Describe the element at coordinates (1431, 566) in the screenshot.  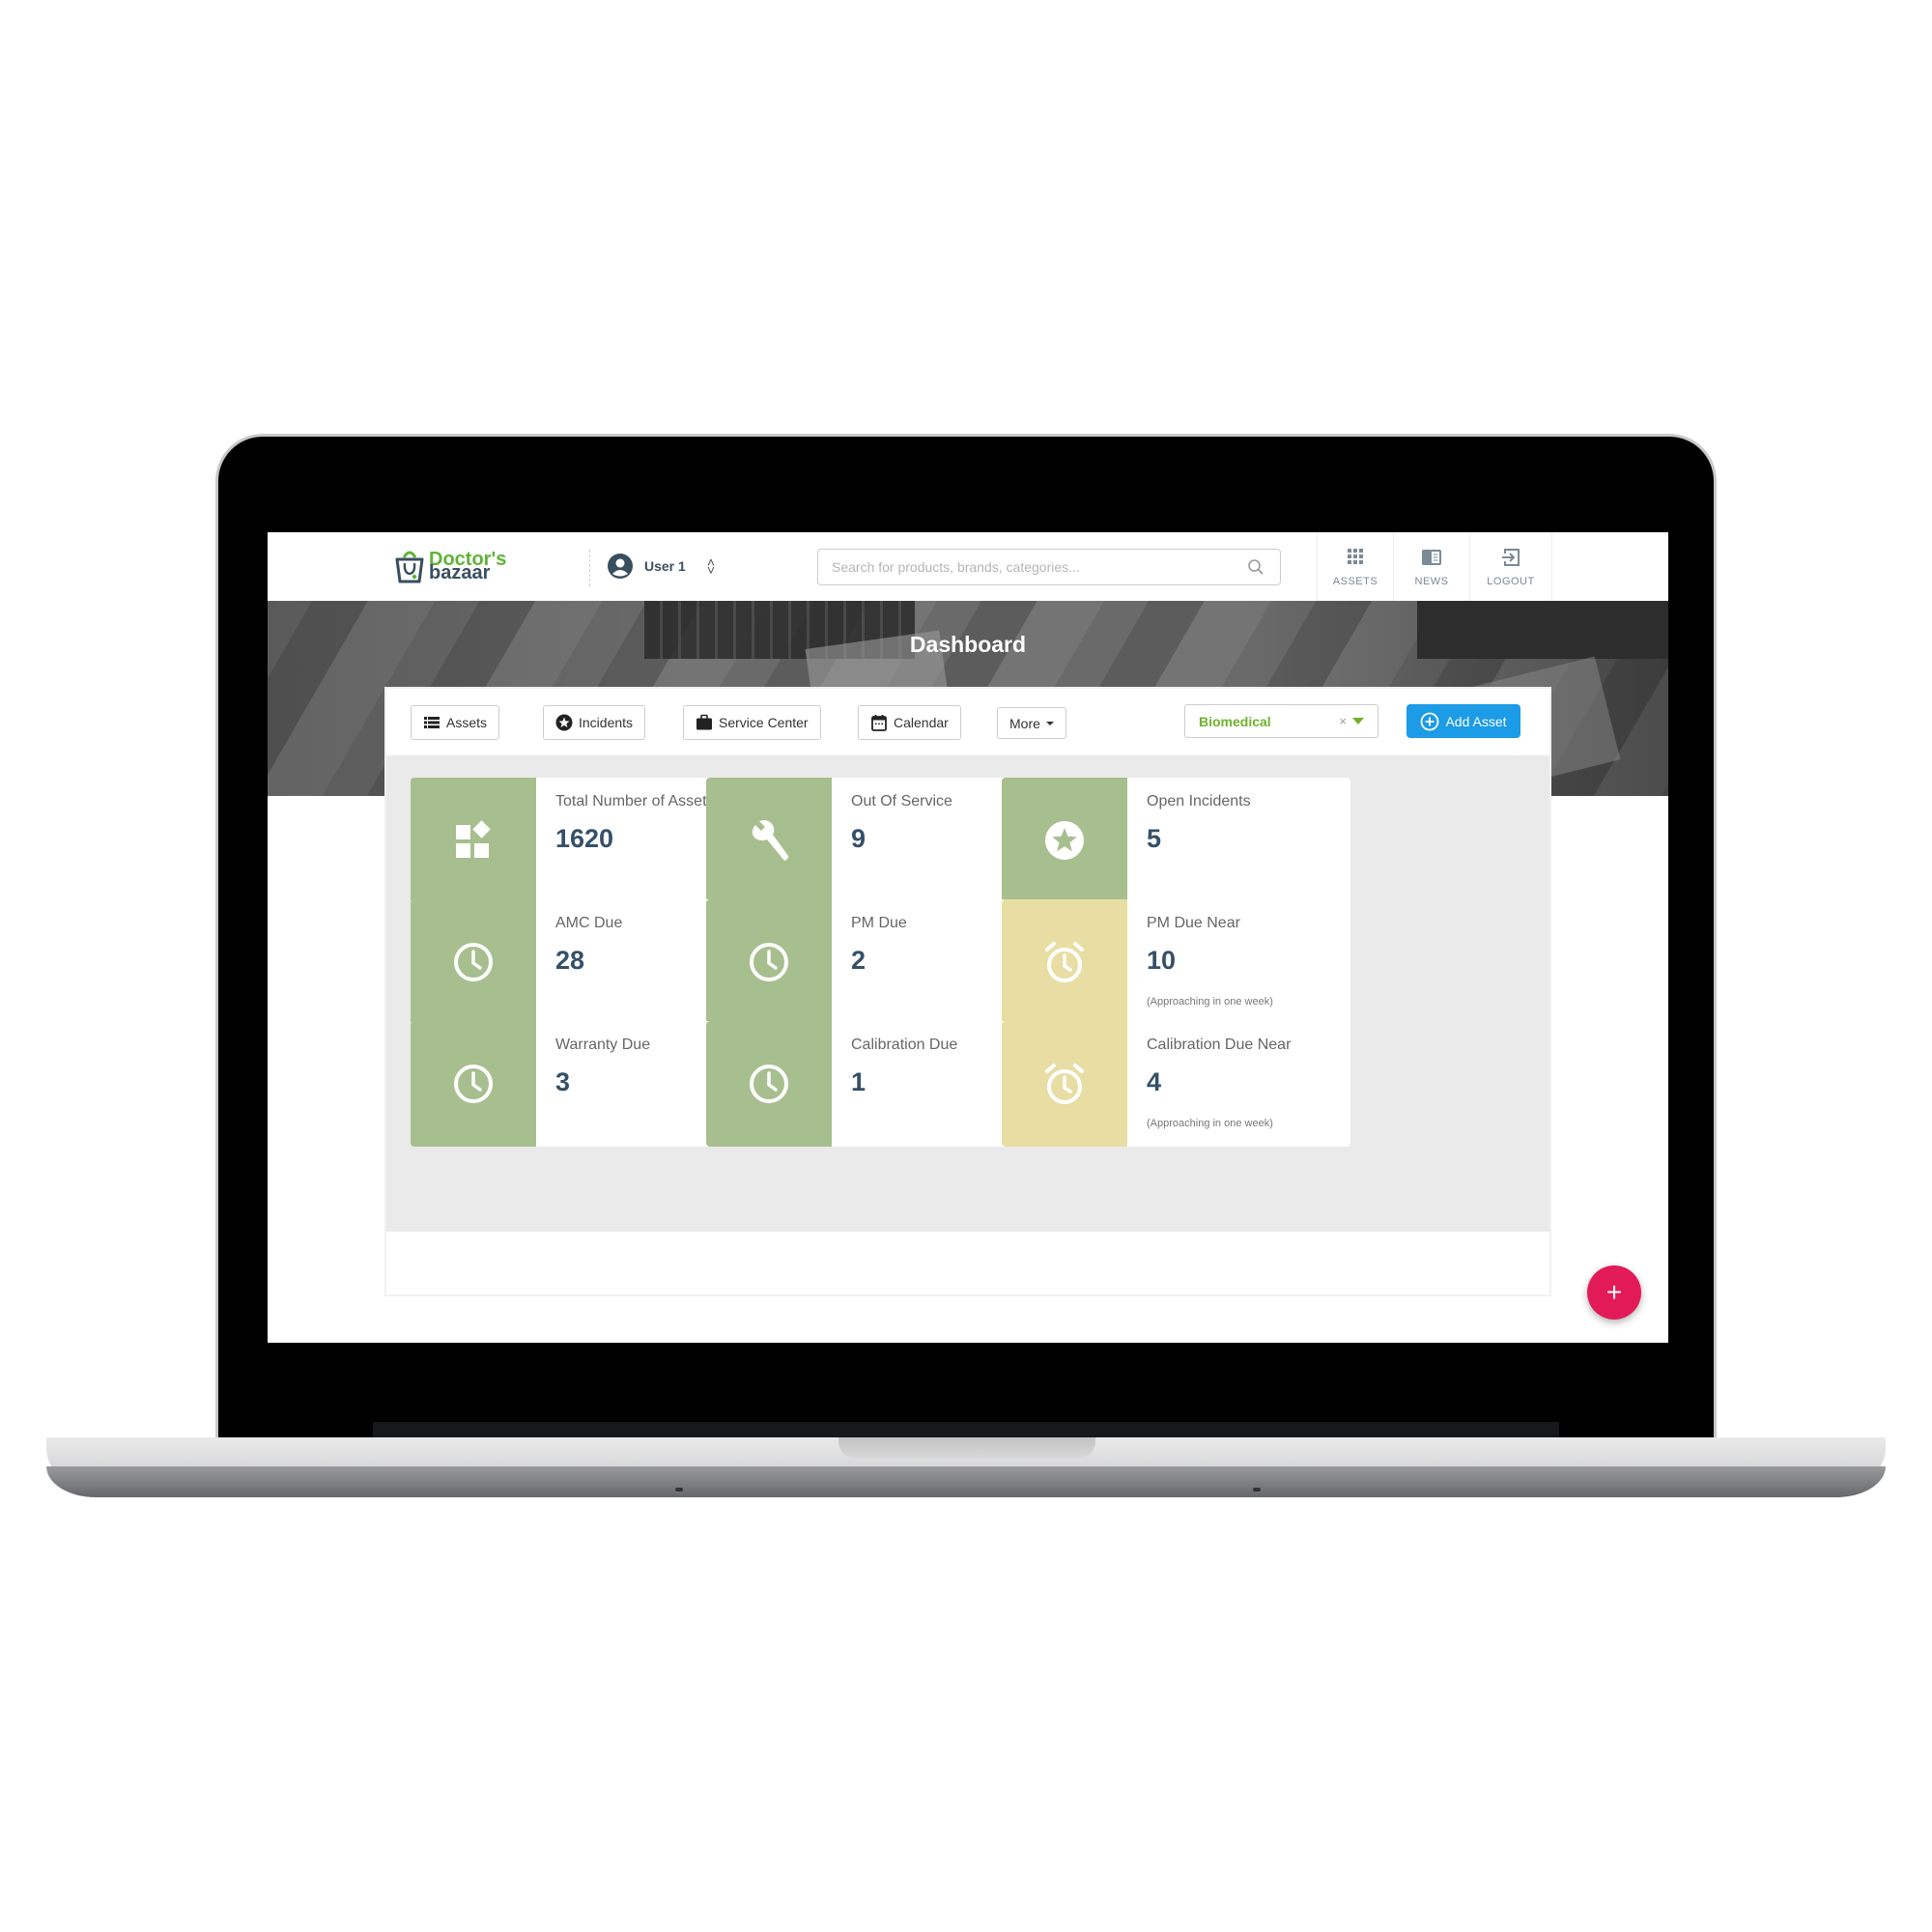
I see `nav-news: NEWS` at that location.